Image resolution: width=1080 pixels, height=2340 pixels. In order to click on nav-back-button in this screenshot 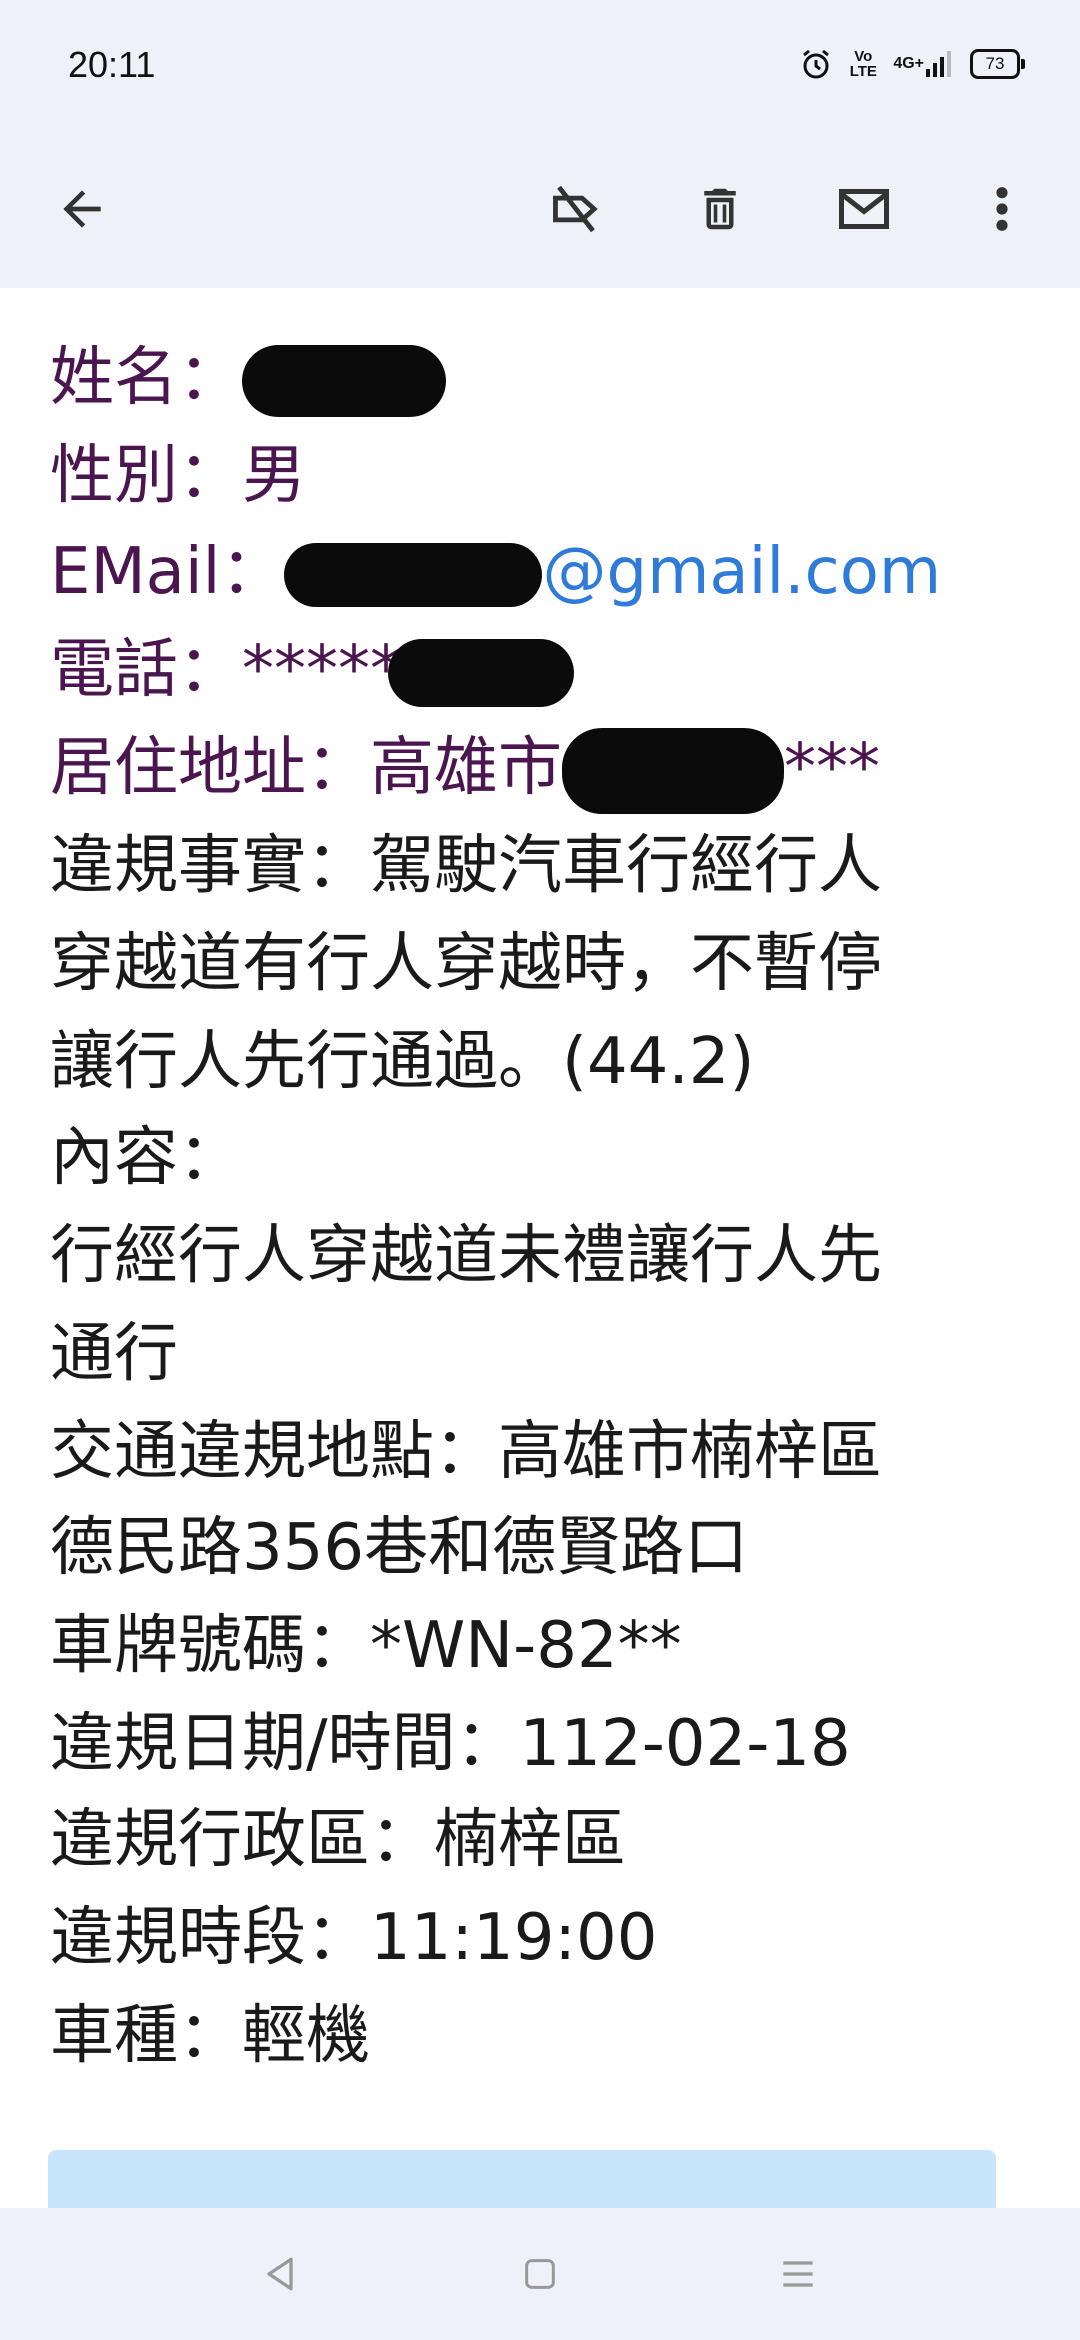, I will do `click(280, 2274)`.